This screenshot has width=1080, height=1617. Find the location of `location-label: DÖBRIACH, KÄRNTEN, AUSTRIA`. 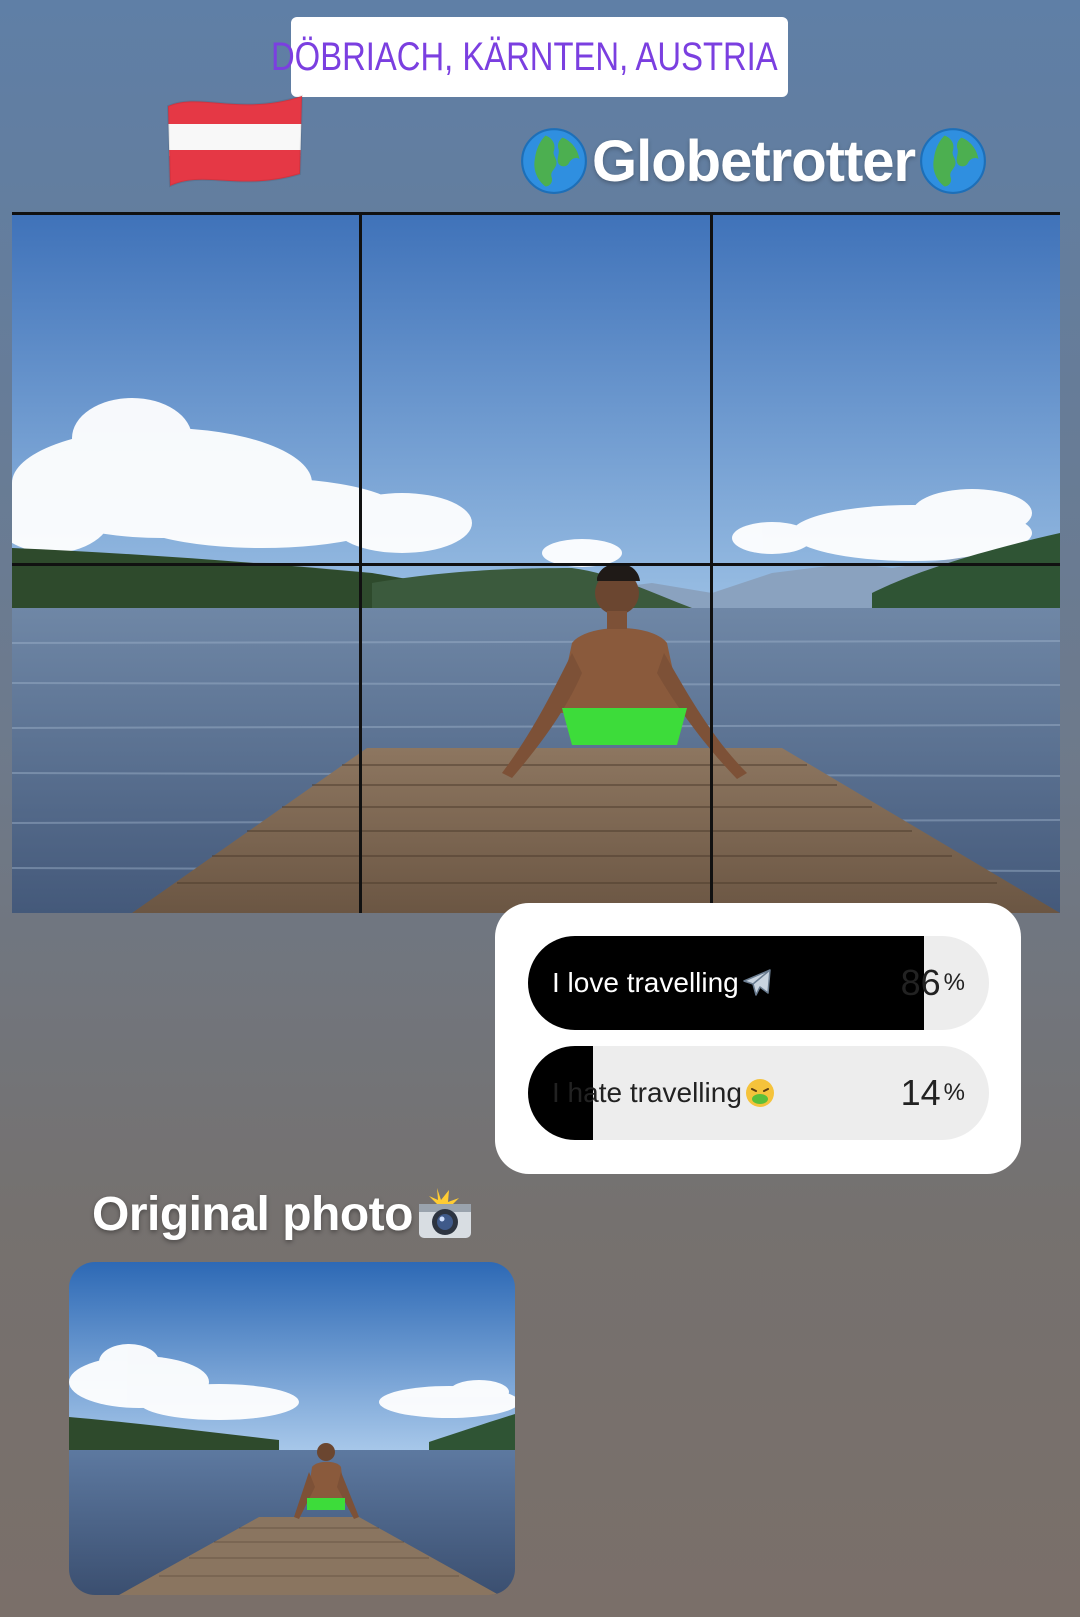

location-label: DÖBRIACH, KÄRNTEN, AUSTRIA is located at coordinates (524, 56).